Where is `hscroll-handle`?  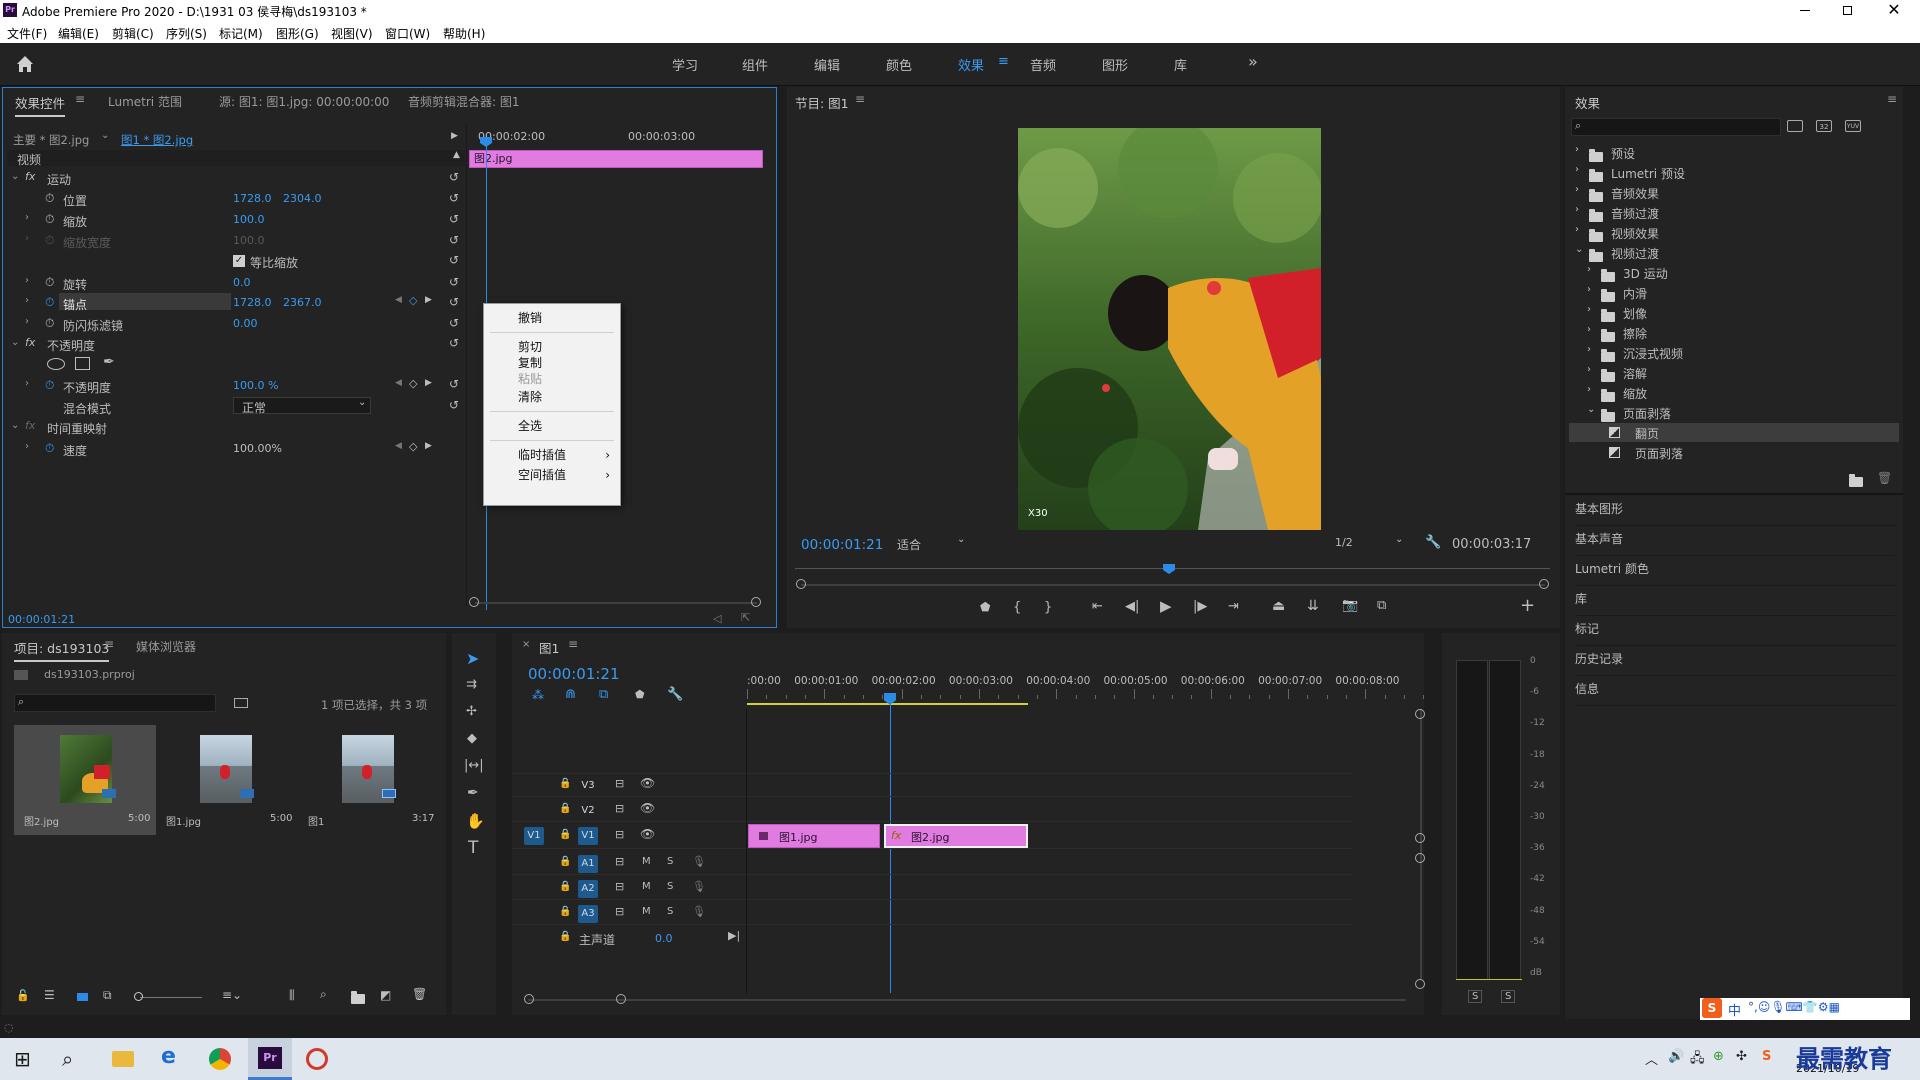 hscroll-handle is located at coordinates (621, 999).